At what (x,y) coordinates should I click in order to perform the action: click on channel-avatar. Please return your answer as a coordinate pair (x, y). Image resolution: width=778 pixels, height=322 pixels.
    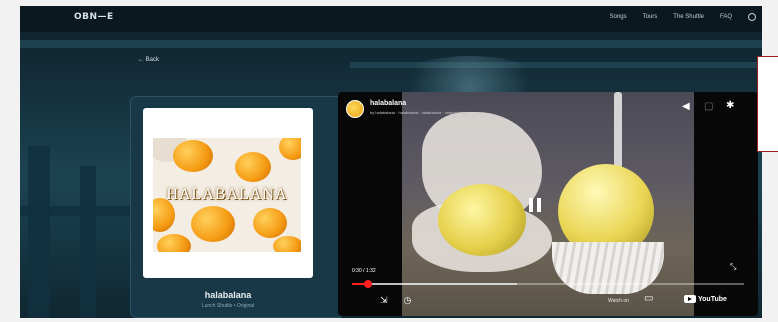
    Looking at the image, I should click on (355, 109).